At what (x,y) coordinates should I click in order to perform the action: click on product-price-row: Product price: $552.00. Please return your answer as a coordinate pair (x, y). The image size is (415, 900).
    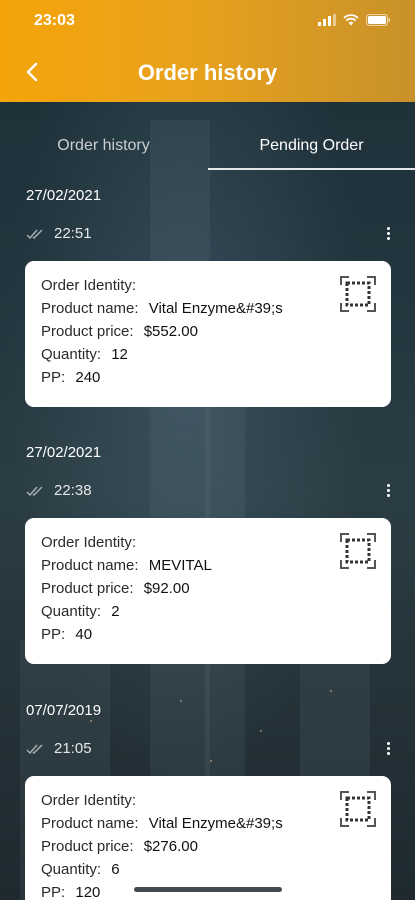
    Looking at the image, I should click on (119, 331).